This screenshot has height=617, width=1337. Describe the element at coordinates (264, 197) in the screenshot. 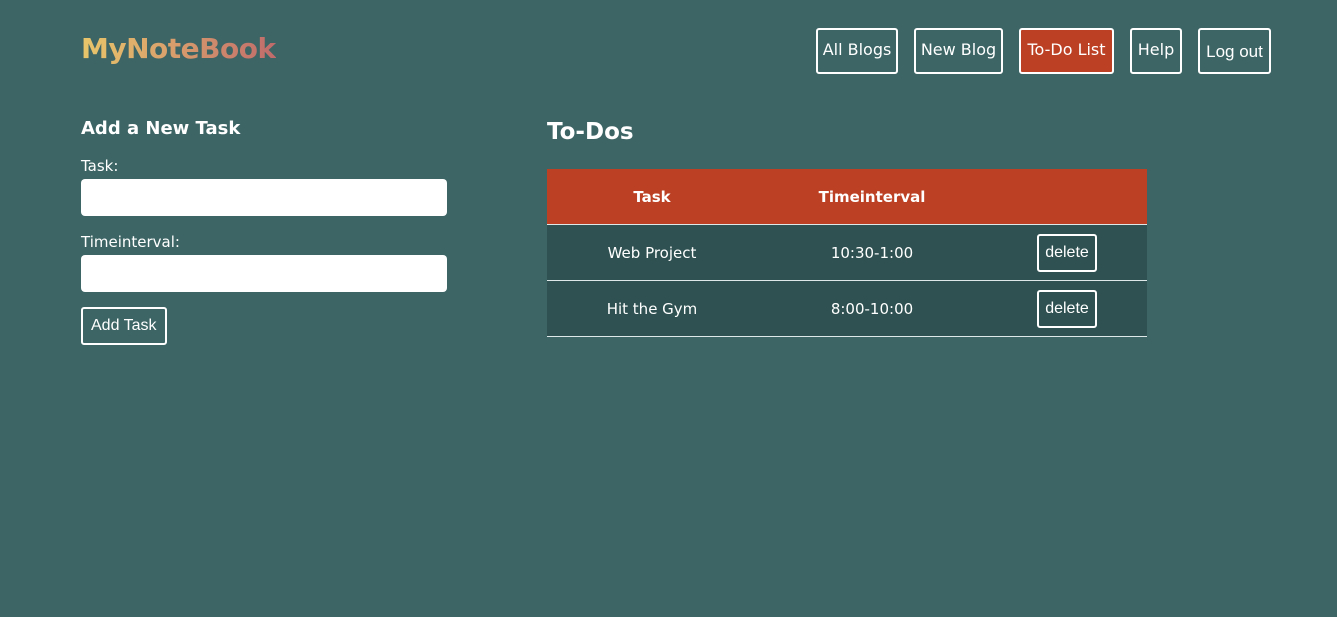

I see `task-input` at that location.